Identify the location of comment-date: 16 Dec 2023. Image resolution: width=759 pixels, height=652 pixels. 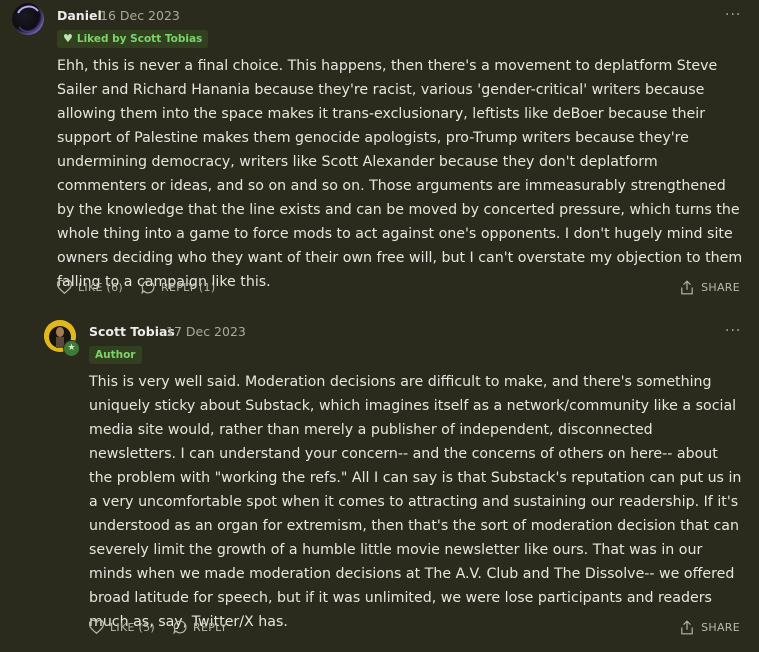
(140, 15).